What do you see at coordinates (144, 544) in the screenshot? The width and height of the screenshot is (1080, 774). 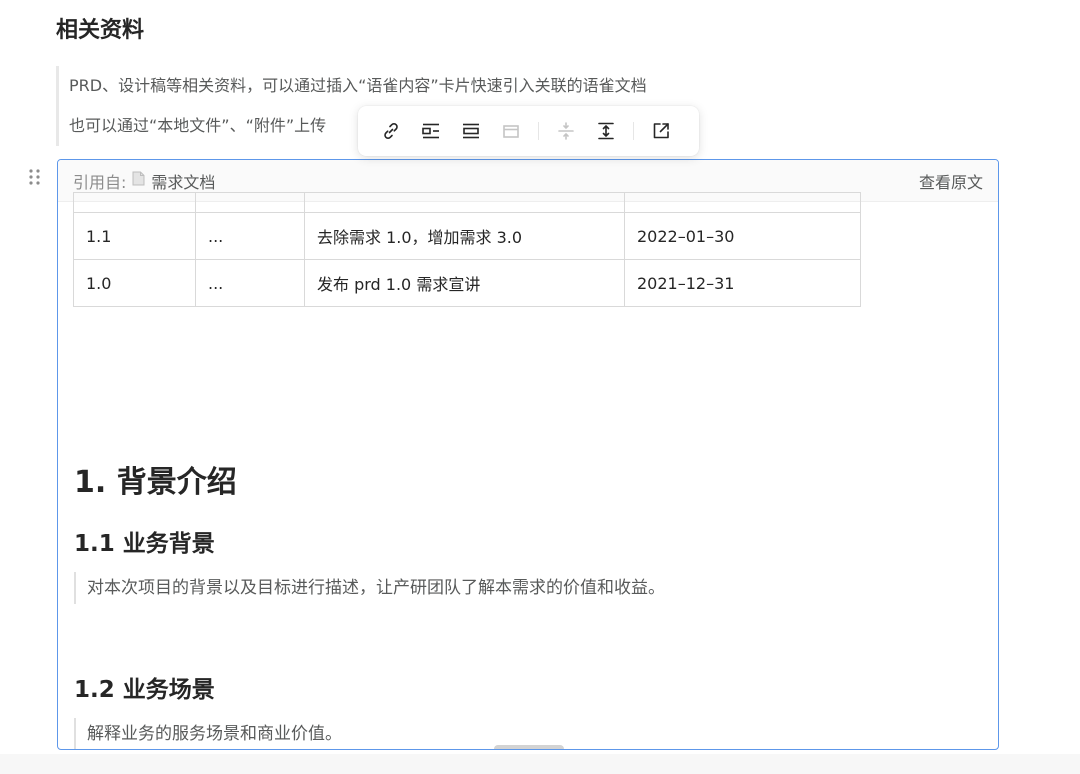 I see `heading-business-background: 1.1 业务背景` at bounding box center [144, 544].